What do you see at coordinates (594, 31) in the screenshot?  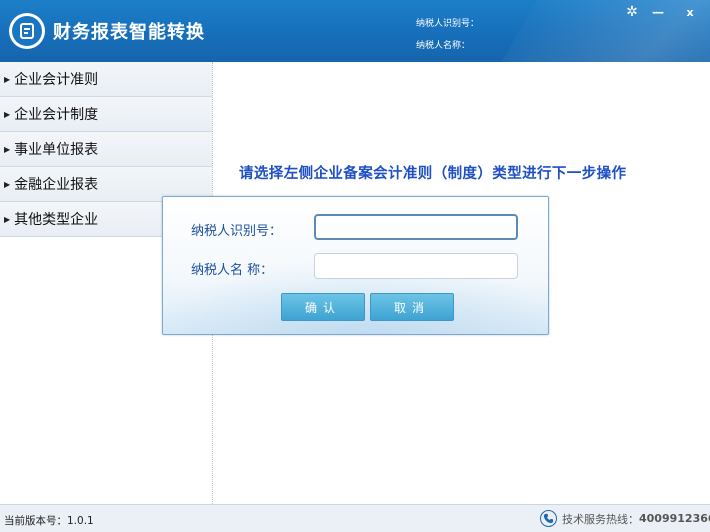 I see `title-bar-highlight` at bounding box center [594, 31].